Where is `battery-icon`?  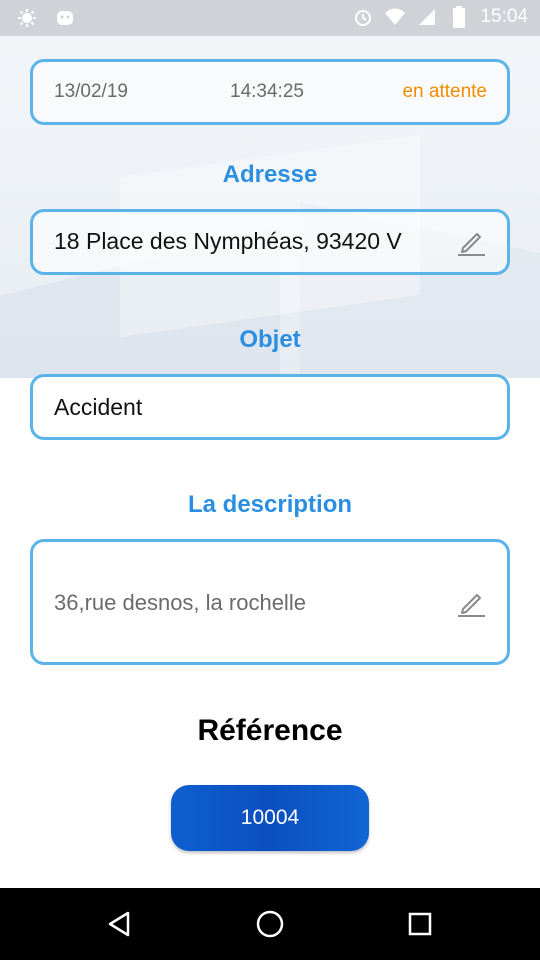 battery-icon is located at coordinates (459, 17).